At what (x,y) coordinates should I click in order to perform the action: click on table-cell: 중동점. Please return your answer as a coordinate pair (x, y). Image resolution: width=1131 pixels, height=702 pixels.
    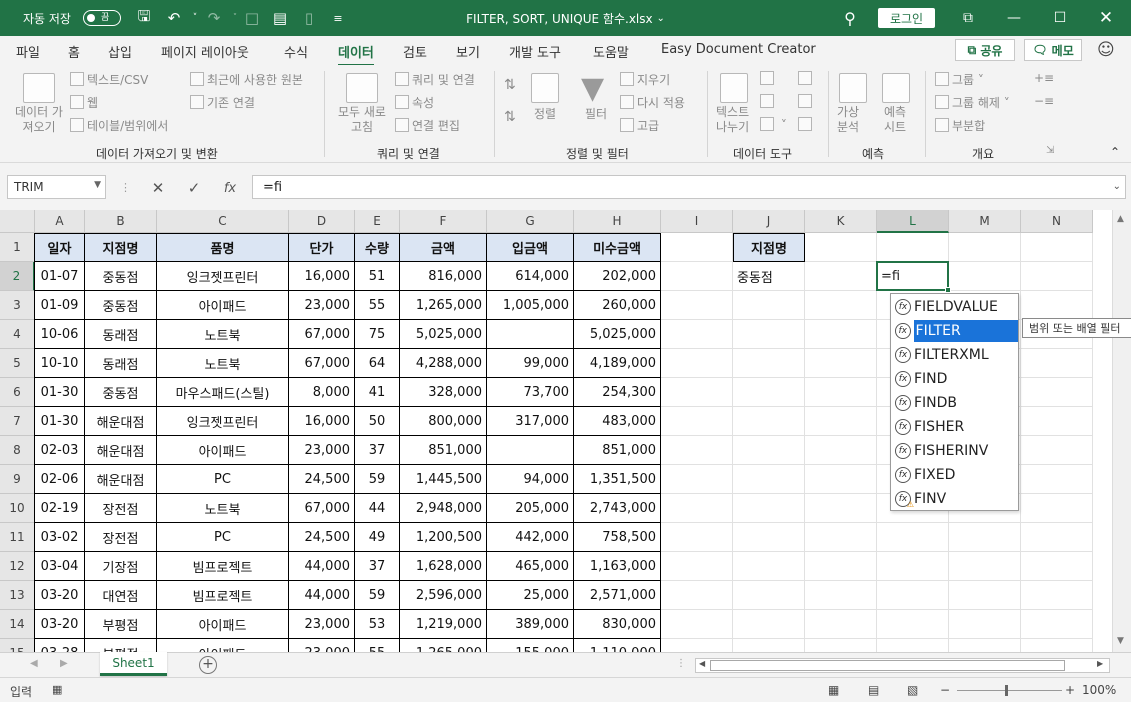
    Looking at the image, I should click on (121, 392).